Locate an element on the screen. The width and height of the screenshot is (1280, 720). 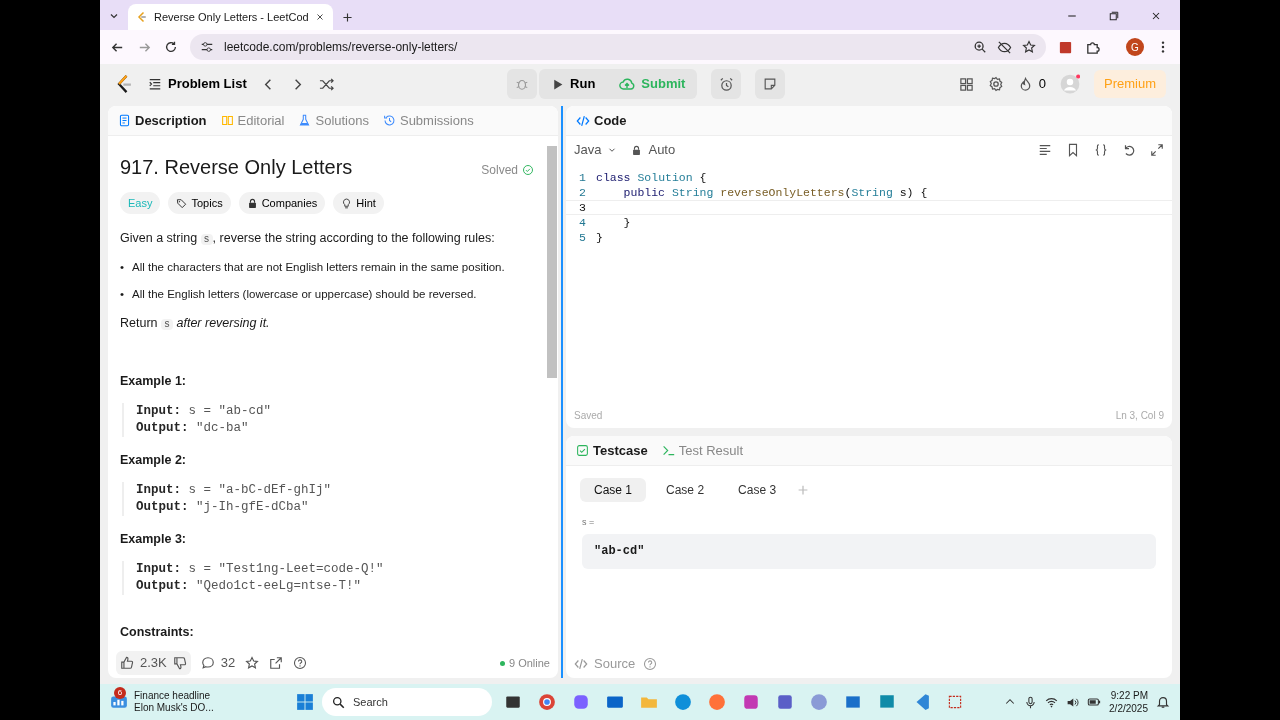
play-icon is located at coordinates (558, 84).